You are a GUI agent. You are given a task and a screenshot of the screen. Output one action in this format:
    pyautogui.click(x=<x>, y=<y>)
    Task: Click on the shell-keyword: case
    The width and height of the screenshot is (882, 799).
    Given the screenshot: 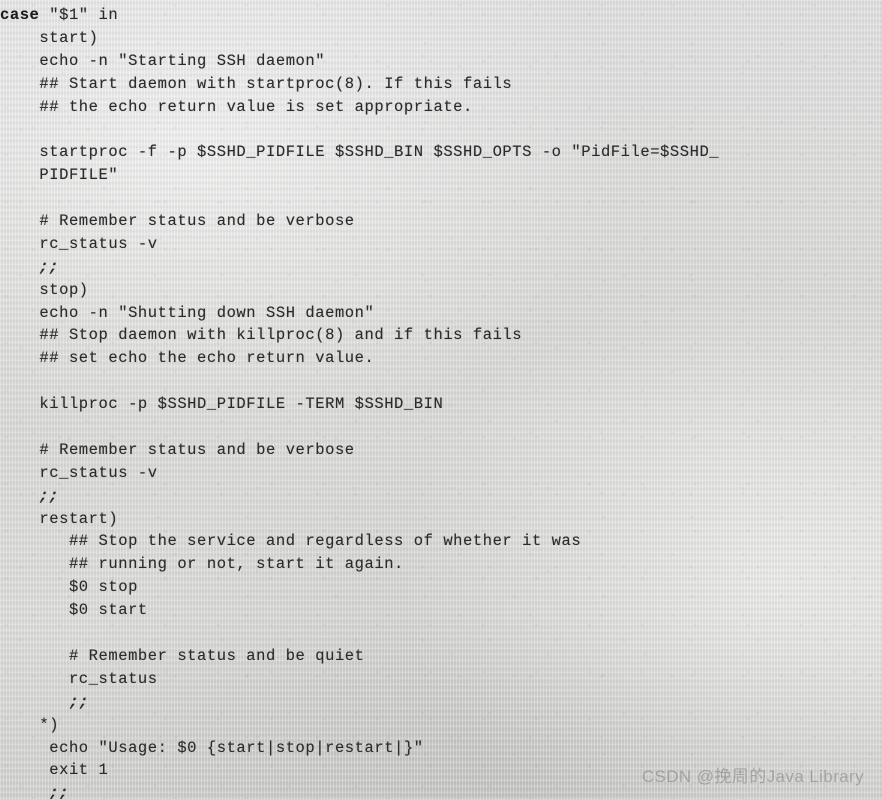 What is the action you would take?
    pyautogui.click(x=20, y=15)
    